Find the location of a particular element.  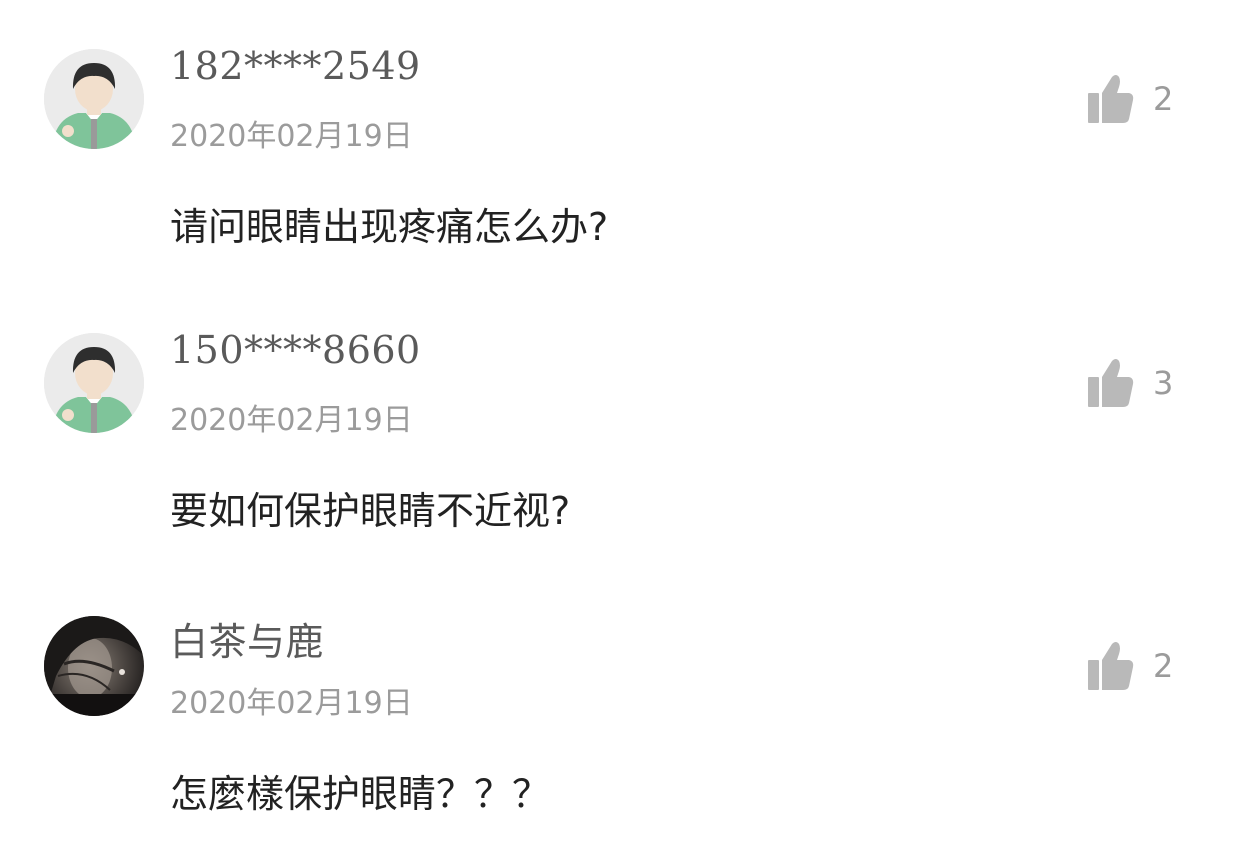

like-button: 3 is located at coordinates (1129, 383).